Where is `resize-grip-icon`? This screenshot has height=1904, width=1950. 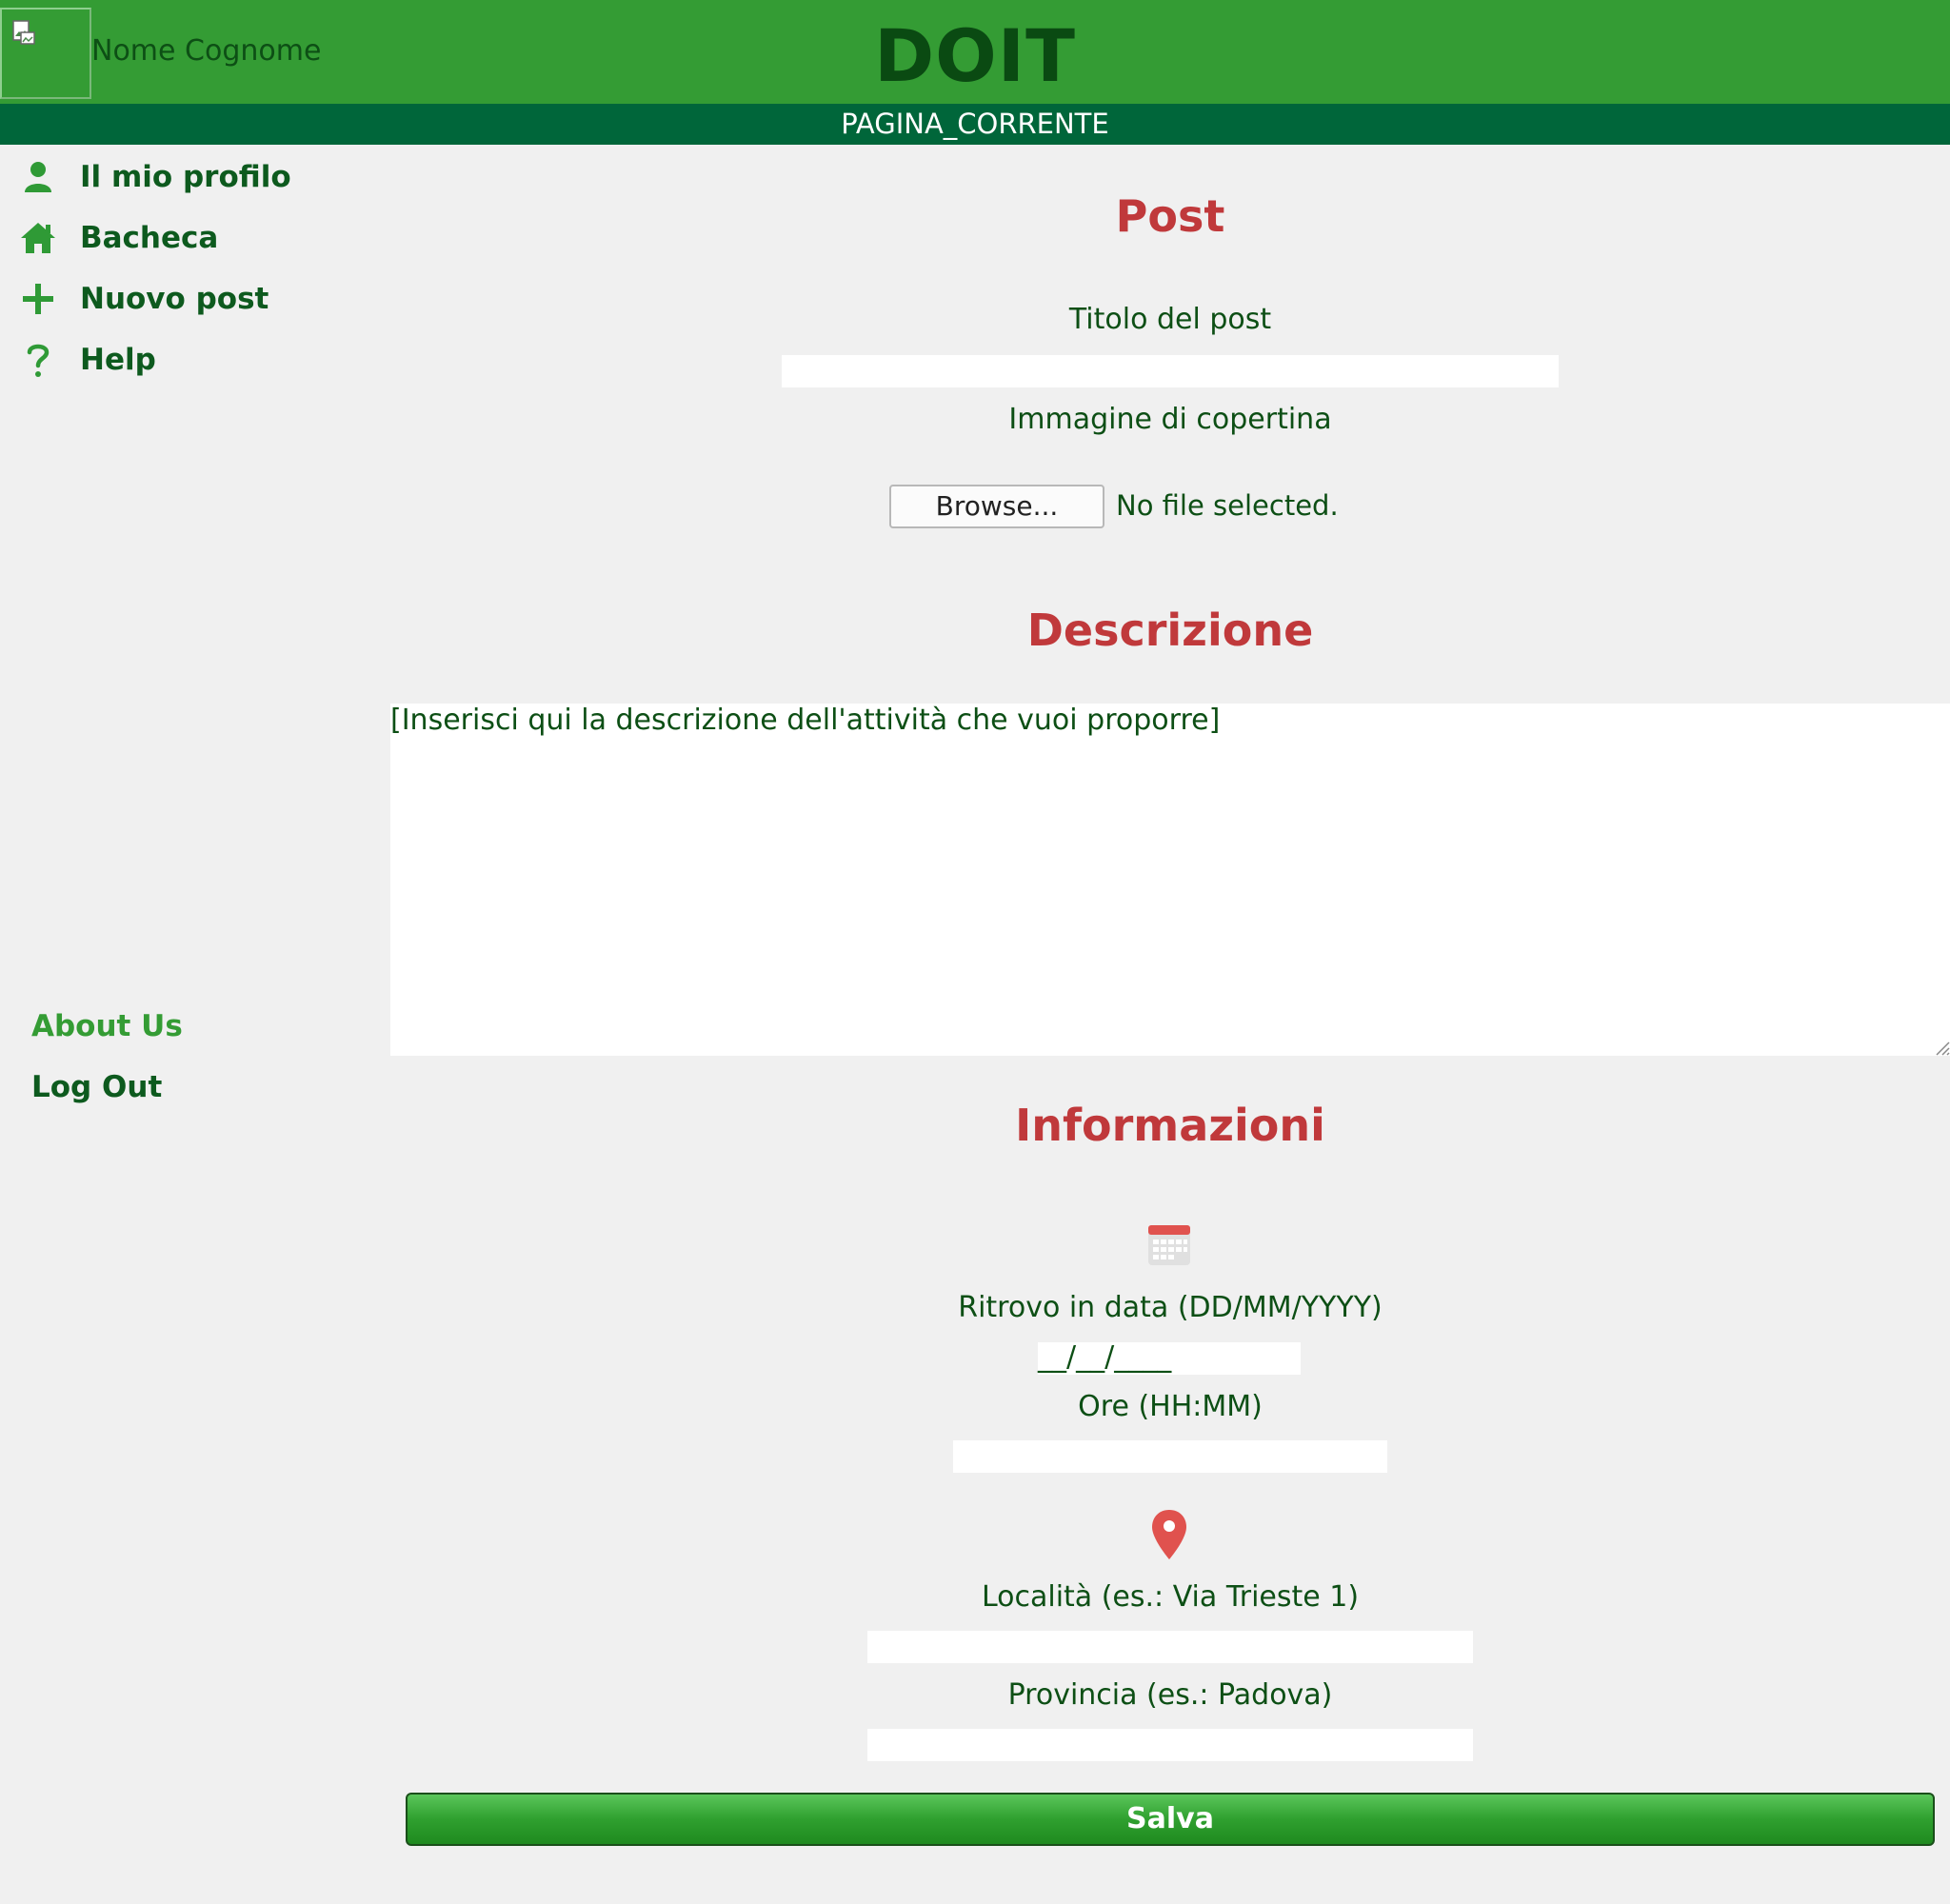 resize-grip-icon is located at coordinates (1941, 1047).